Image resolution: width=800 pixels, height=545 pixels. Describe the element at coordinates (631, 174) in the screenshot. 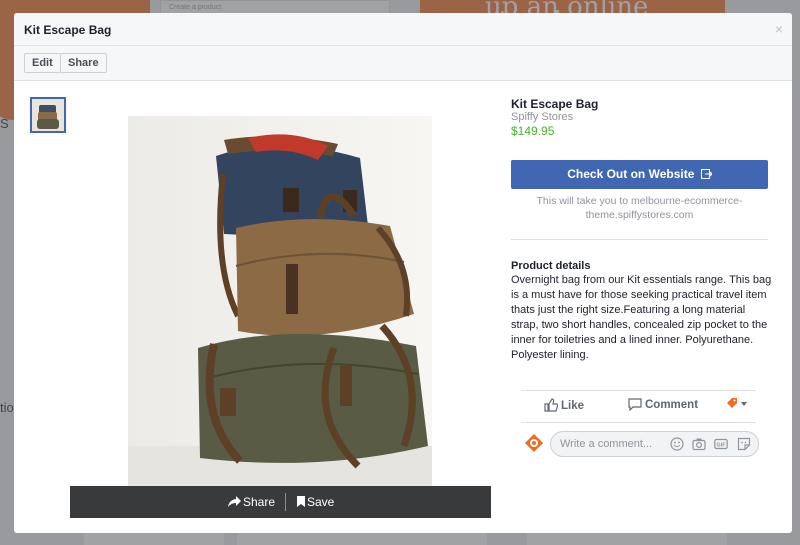

I see `checkout-label: Check Out on Website` at that location.